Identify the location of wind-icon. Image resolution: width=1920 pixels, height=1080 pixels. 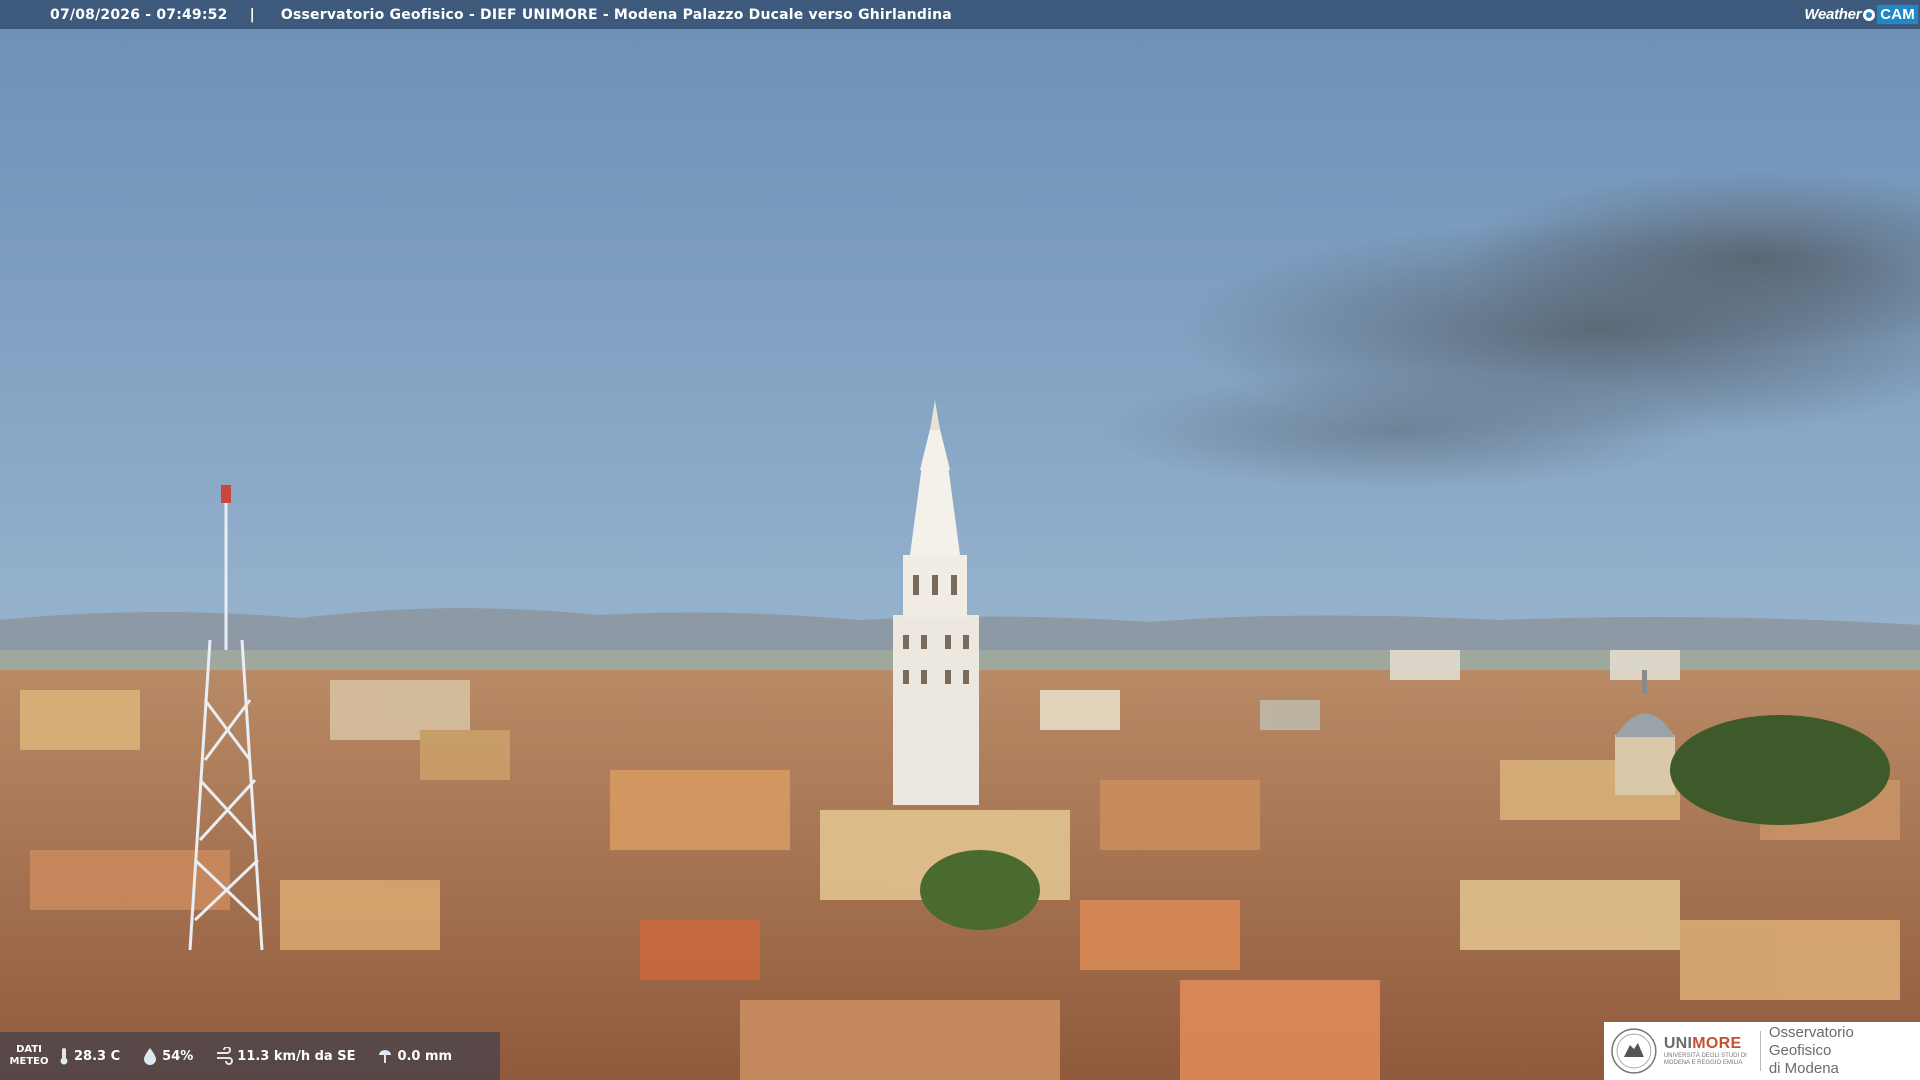
(225, 1056).